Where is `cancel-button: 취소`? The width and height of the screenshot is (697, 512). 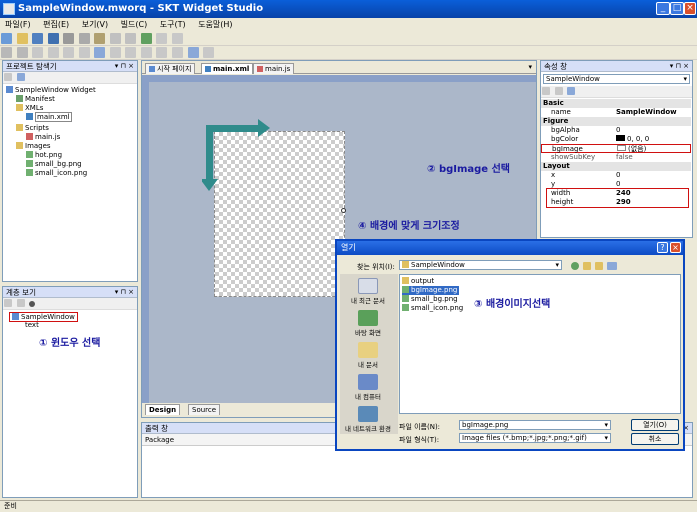 cancel-button: 취소 is located at coordinates (655, 439).